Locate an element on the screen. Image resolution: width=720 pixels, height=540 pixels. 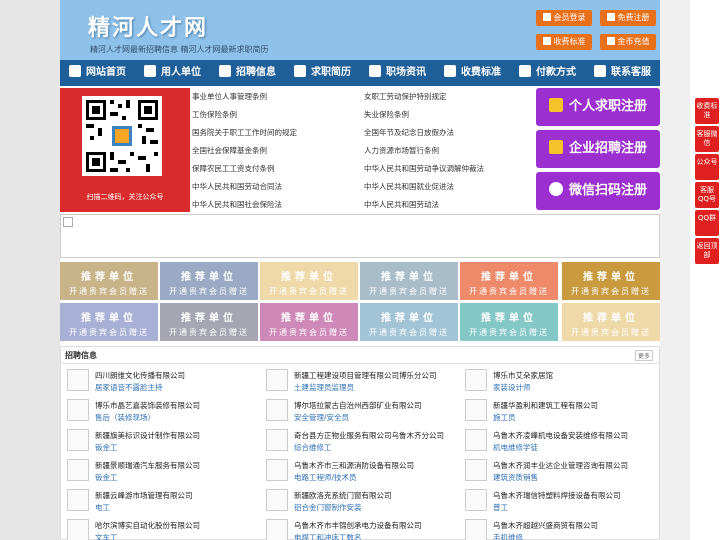
nav-jobs: 招聘信息 is located at coordinates (247, 73).